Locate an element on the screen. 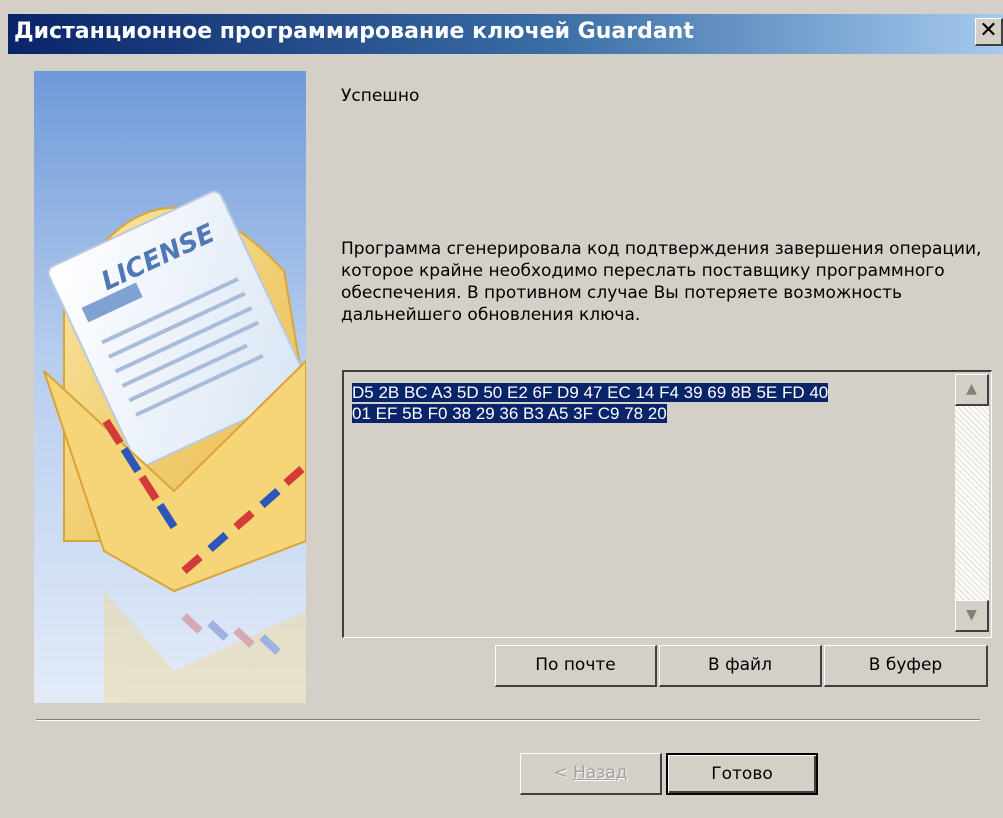  arrow-down-icon: ▼ is located at coordinates (971, 615).